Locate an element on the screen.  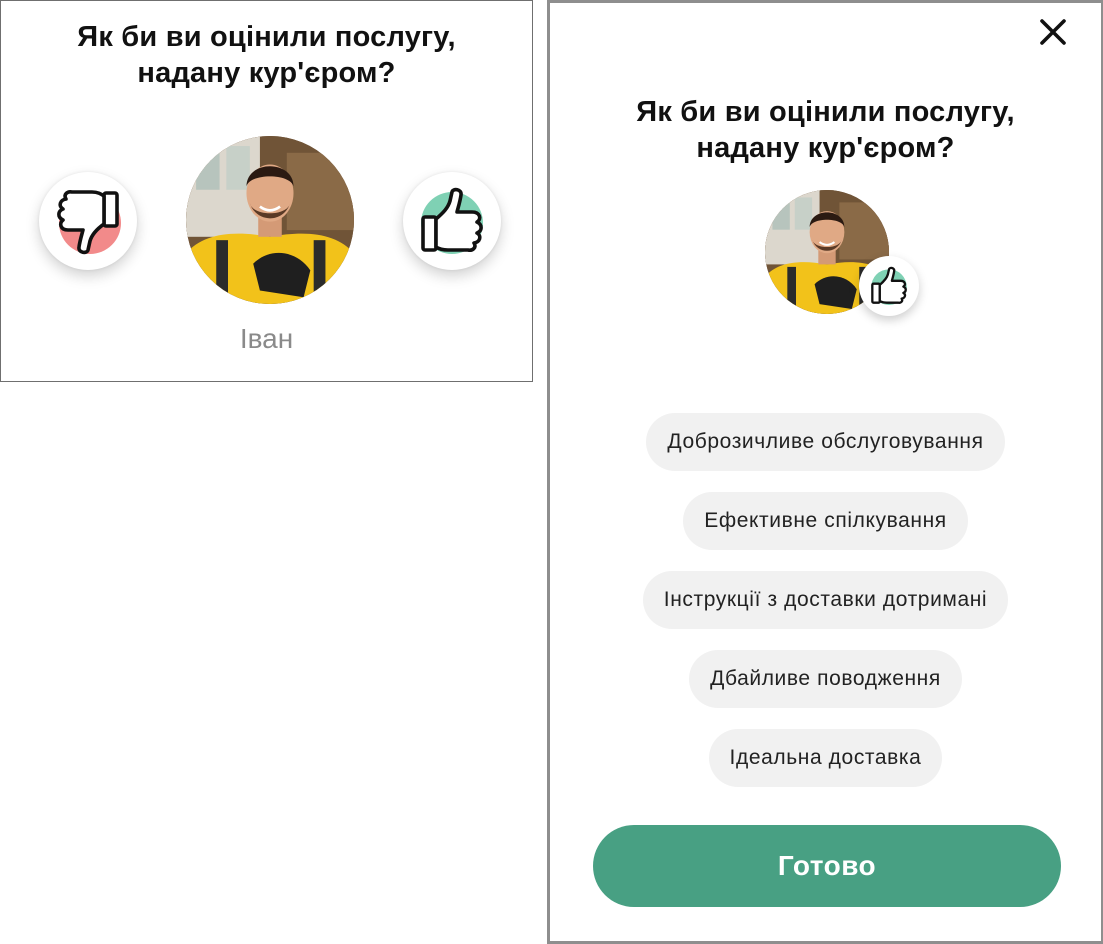
courier-avatar is located at coordinates (270, 220).